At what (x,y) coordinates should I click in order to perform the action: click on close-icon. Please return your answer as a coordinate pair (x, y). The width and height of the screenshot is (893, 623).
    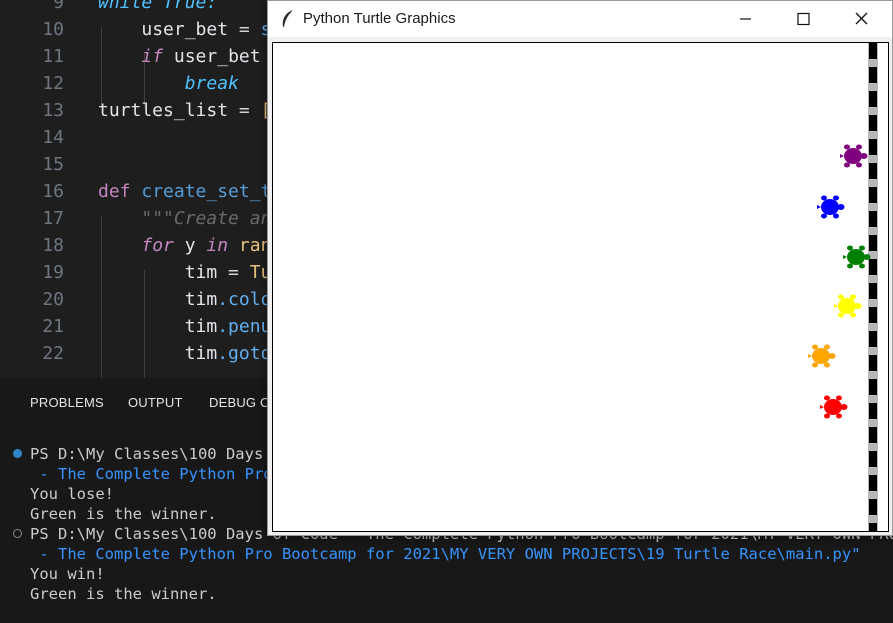
    Looking at the image, I should click on (861, 18).